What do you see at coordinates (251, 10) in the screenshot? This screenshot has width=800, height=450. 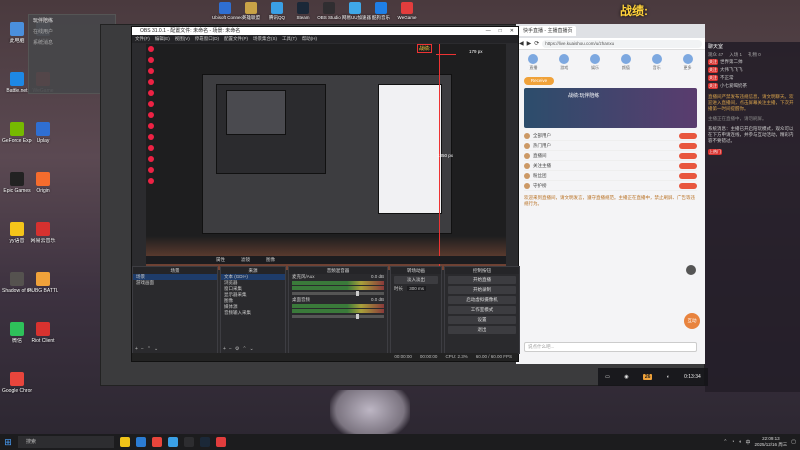 I see `desktop-shortcut: 英雄联盟` at bounding box center [251, 10].